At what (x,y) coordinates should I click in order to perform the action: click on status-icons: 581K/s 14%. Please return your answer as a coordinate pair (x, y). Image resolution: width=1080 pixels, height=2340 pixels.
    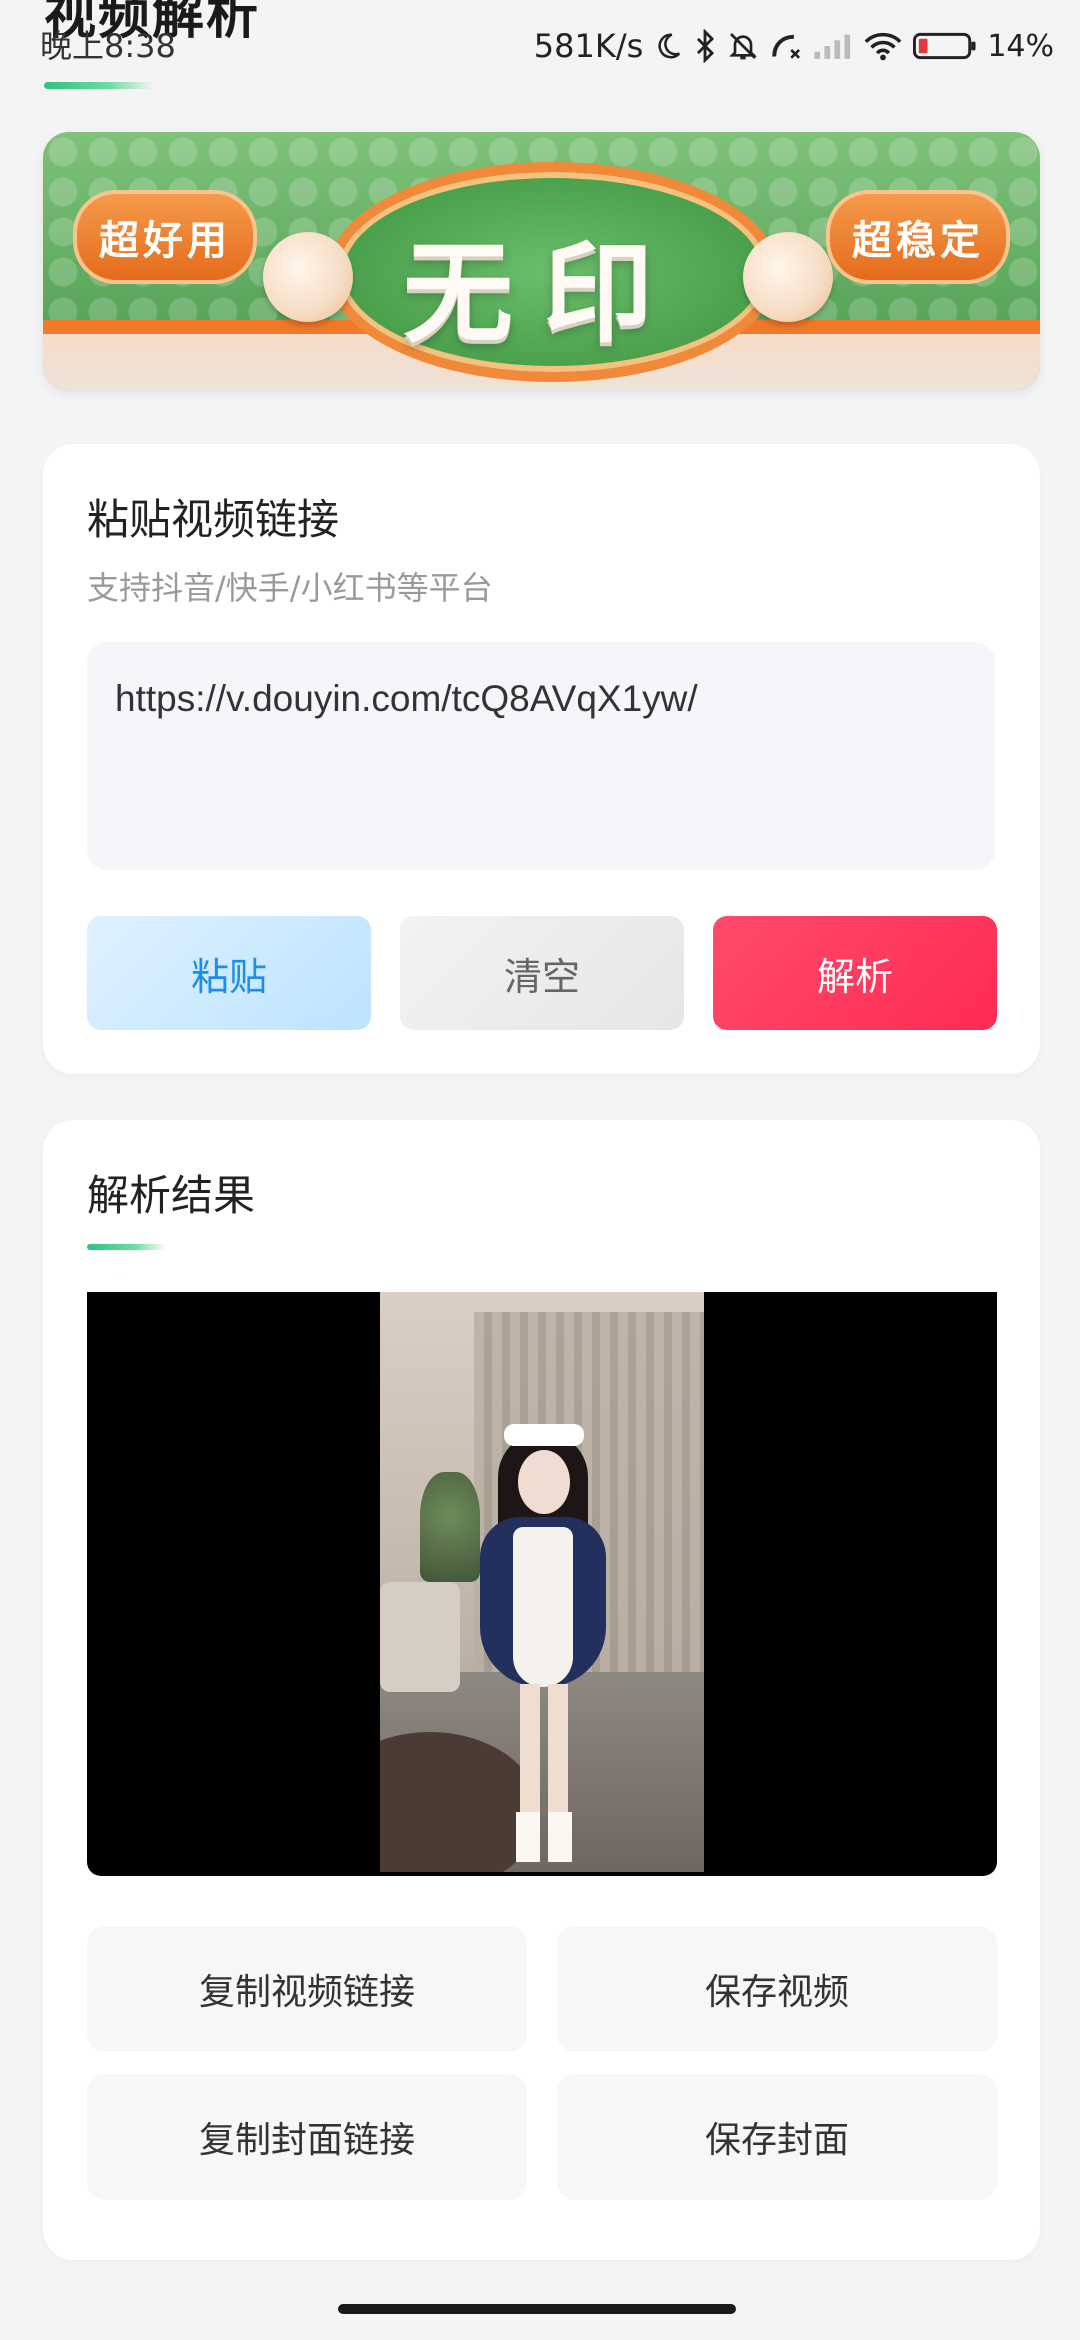
    Looking at the image, I should click on (794, 46).